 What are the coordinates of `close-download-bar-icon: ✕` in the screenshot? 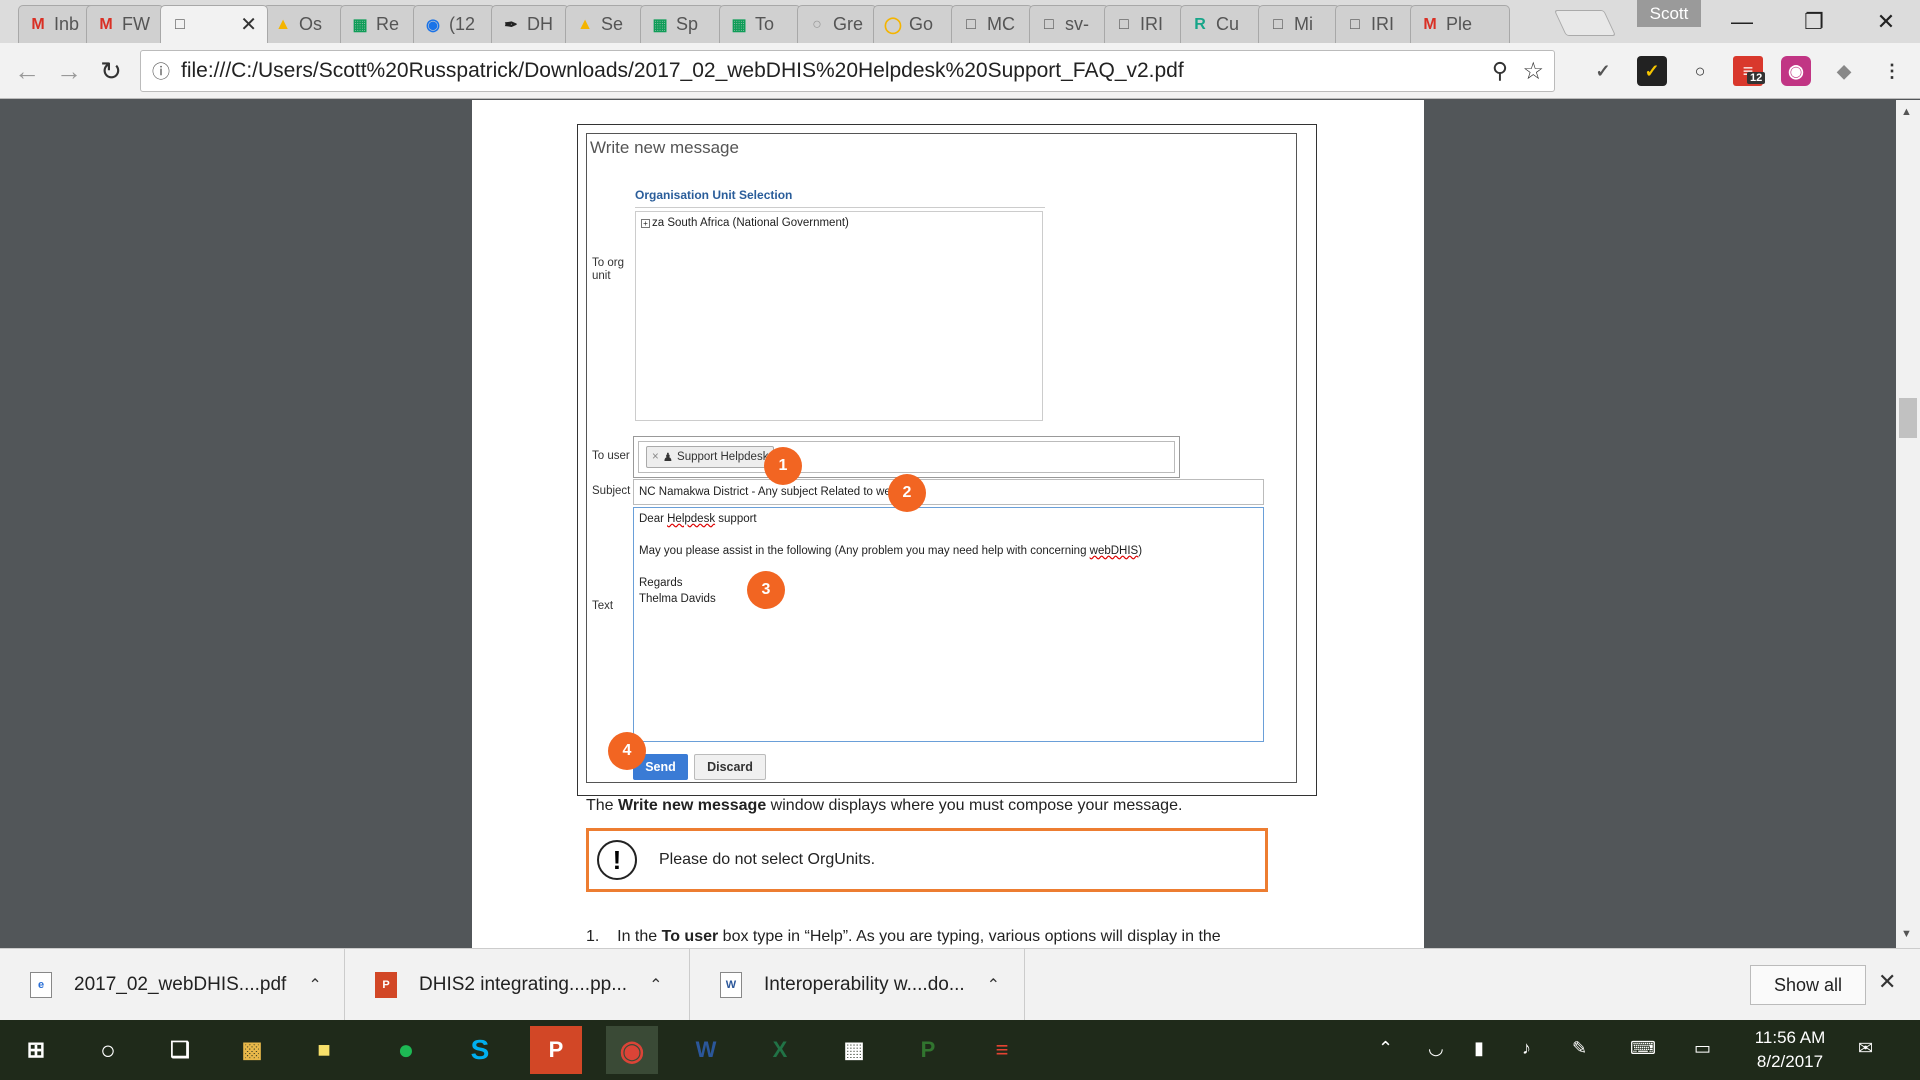 It's located at (1887, 982).